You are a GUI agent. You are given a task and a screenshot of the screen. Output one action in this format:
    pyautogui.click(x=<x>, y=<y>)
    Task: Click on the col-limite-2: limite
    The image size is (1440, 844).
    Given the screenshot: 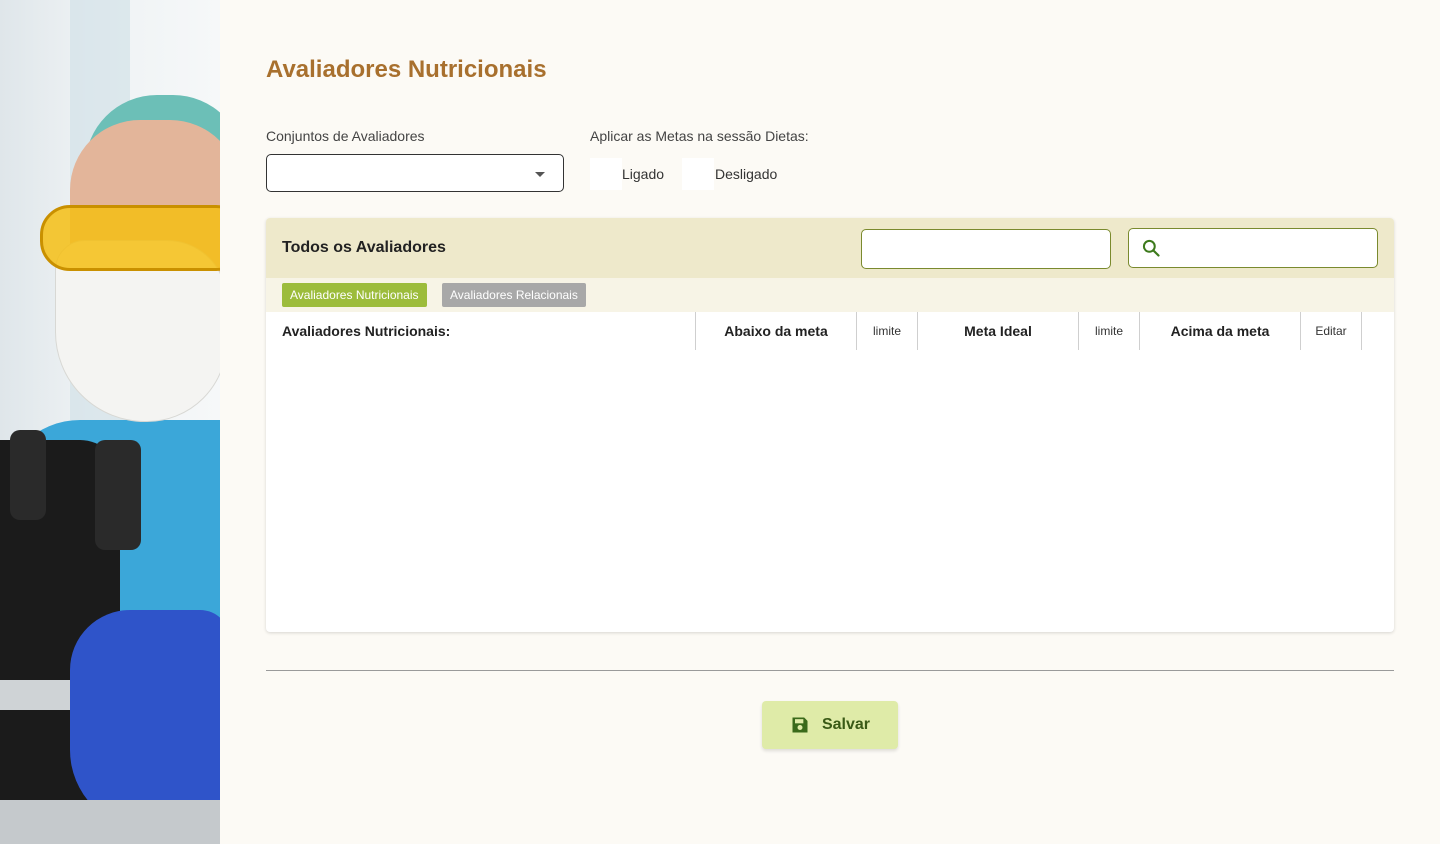 What is the action you would take?
    pyautogui.click(x=1108, y=331)
    